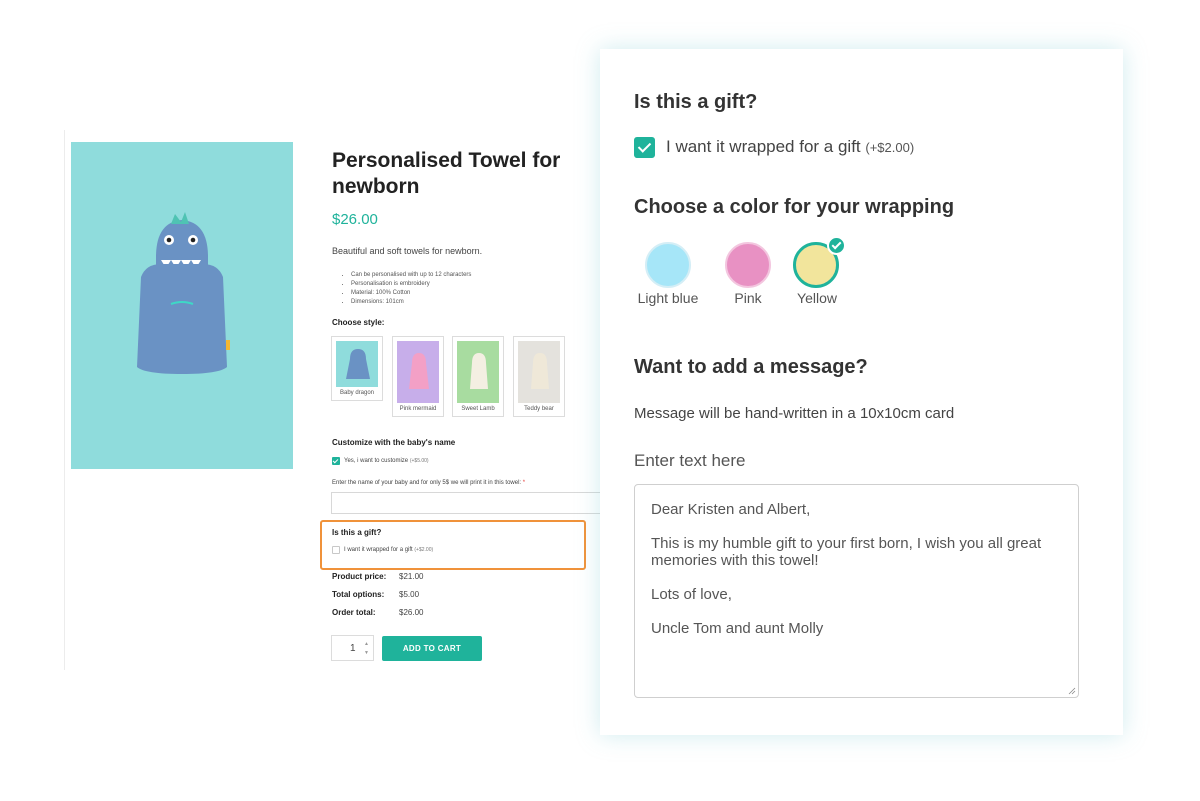 The image size is (1200, 801). What do you see at coordinates (409, 594) in the screenshot?
I see `total-value: $5.00` at bounding box center [409, 594].